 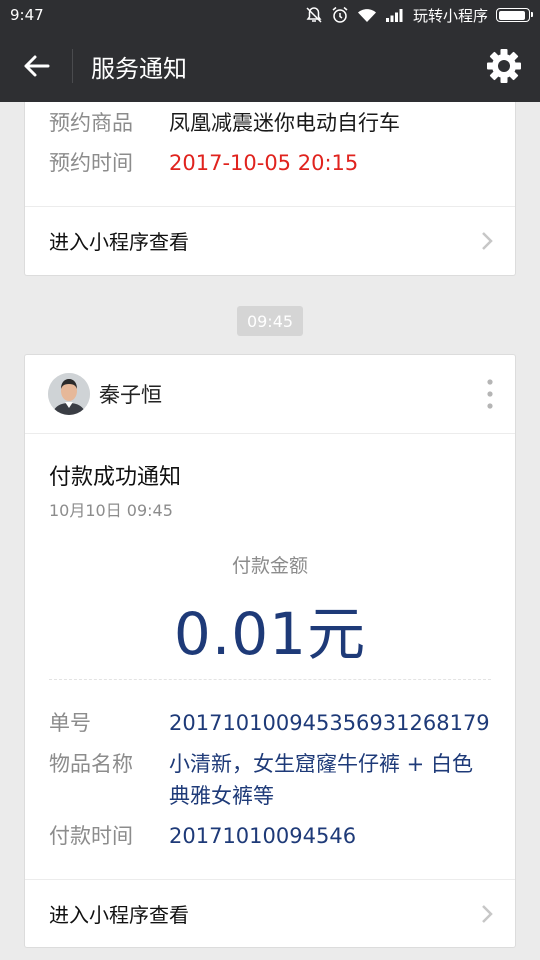 I want to click on more-vertical-icon, so click(x=490, y=394).